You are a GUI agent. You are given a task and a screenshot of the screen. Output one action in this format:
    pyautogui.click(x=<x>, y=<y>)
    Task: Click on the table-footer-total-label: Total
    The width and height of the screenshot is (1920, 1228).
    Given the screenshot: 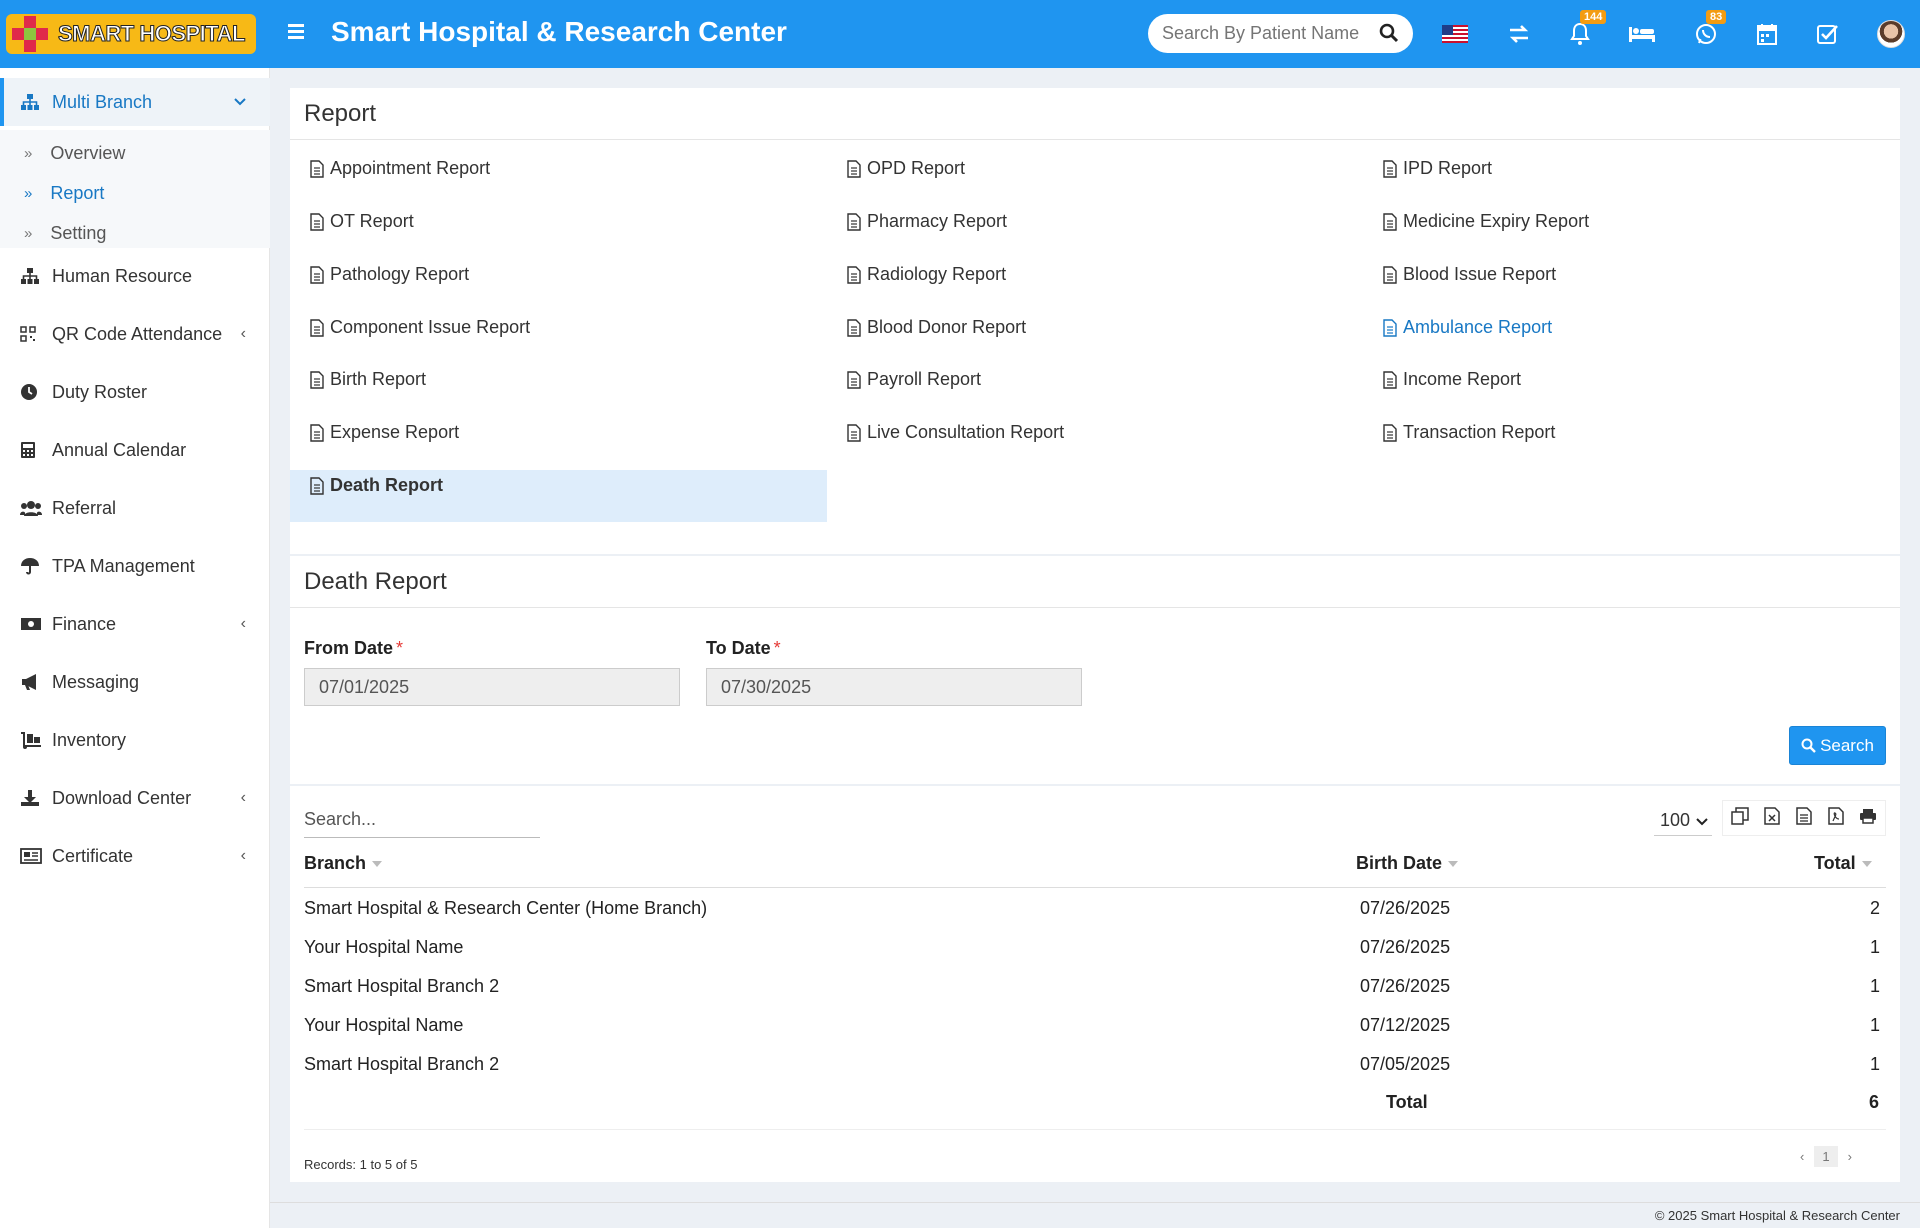 What is the action you would take?
    pyautogui.click(x=1407, y=1102)
    